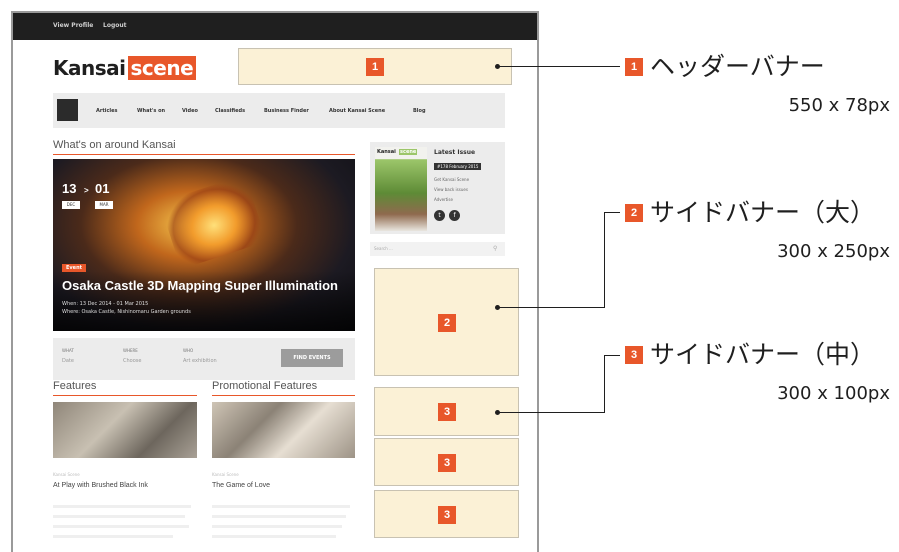  I want to click on nav-item-about: About Kansai Scene, so click(357, 111).